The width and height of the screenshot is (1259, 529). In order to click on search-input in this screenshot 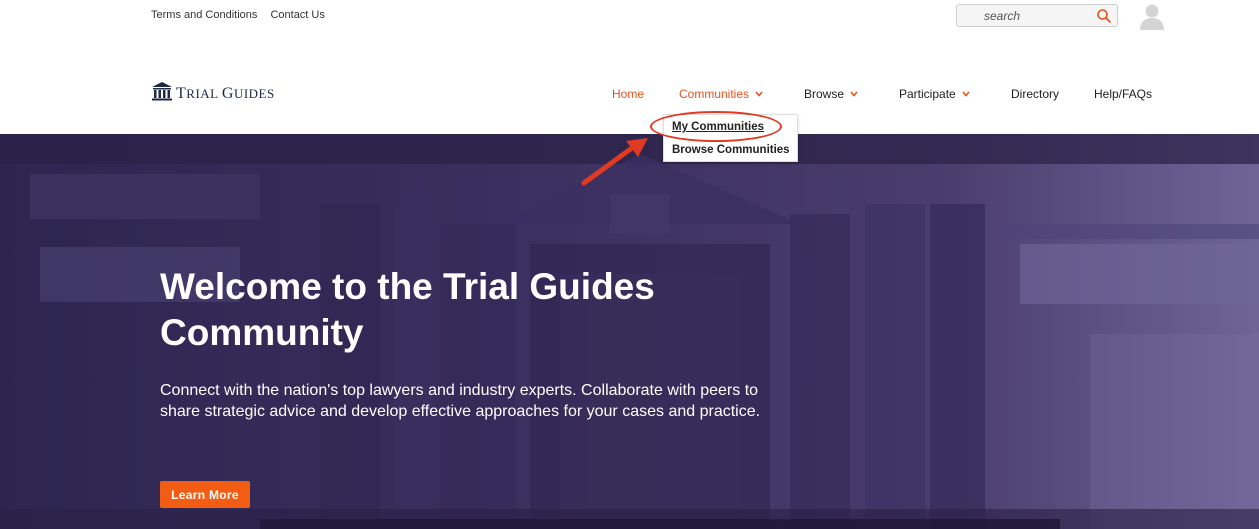, I will do `click(1022, 15)`.